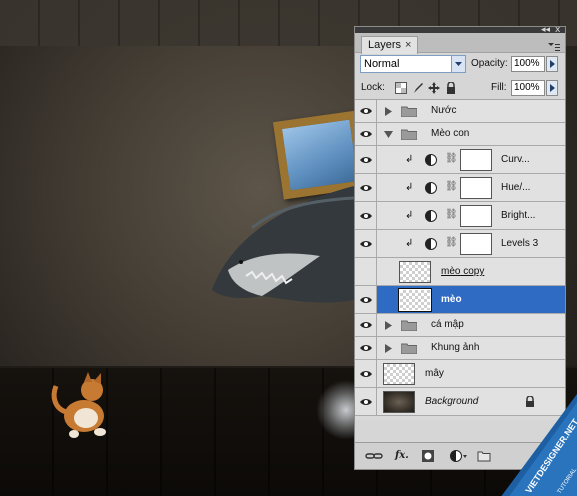 The height and width of the screenshot is (496, 577). Describe the element at coordinates (451, 299) in the screenshot. I see `layer-name: mèo` at that location.